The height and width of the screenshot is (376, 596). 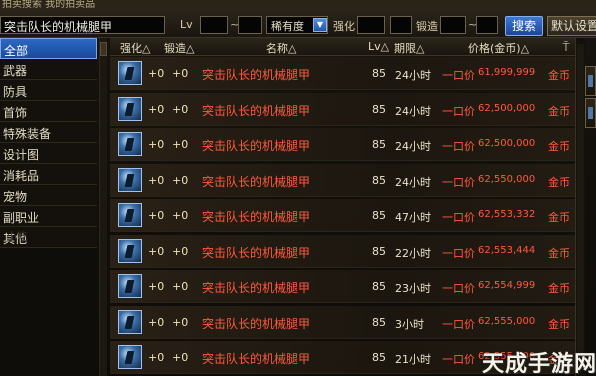 What do you see at coordinates (571, 26) in the screenshot?
I see `default-settings-button: 默认设置` at bounding box center [571, 26].